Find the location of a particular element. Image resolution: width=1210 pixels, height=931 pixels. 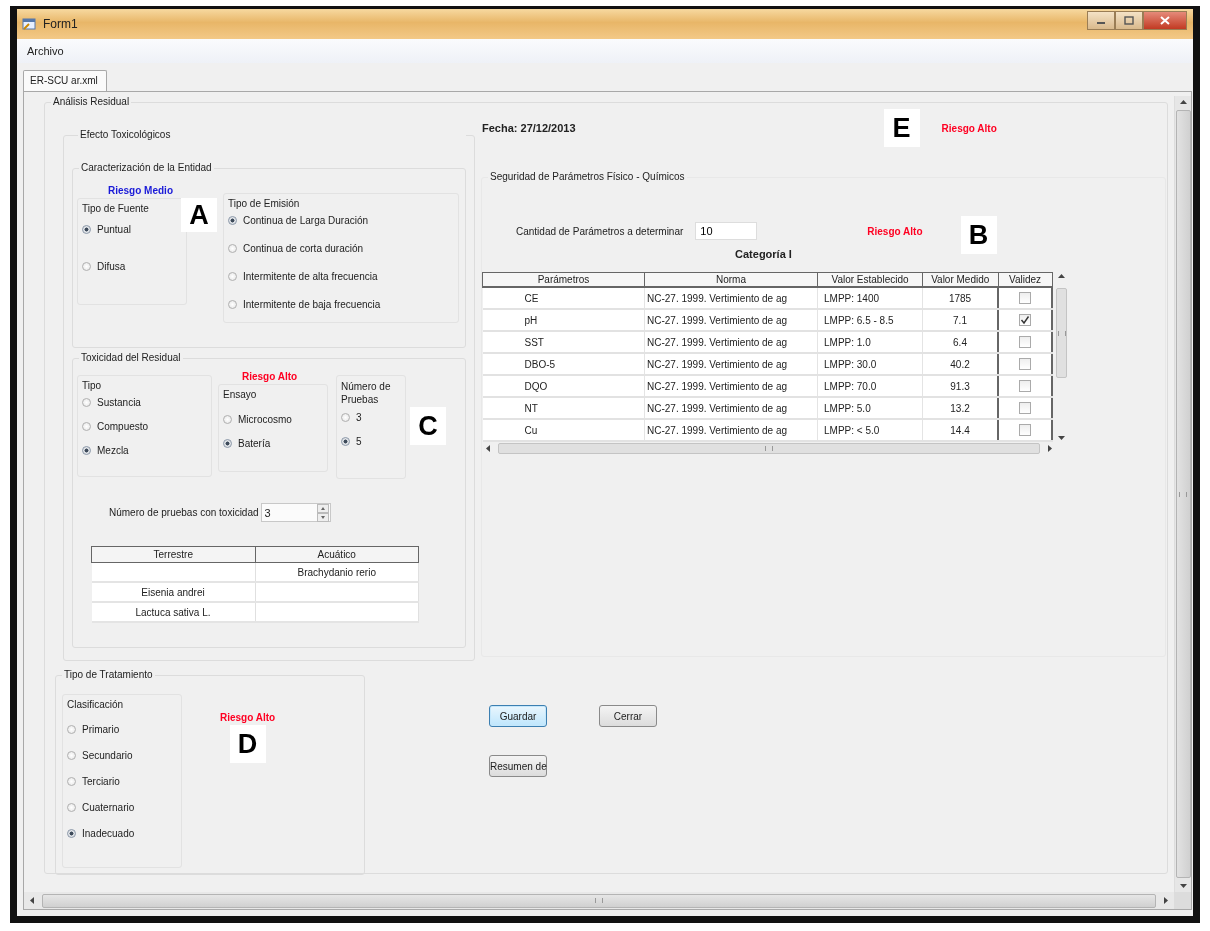

option-label: Terciario is located at coordinates (101, 781).